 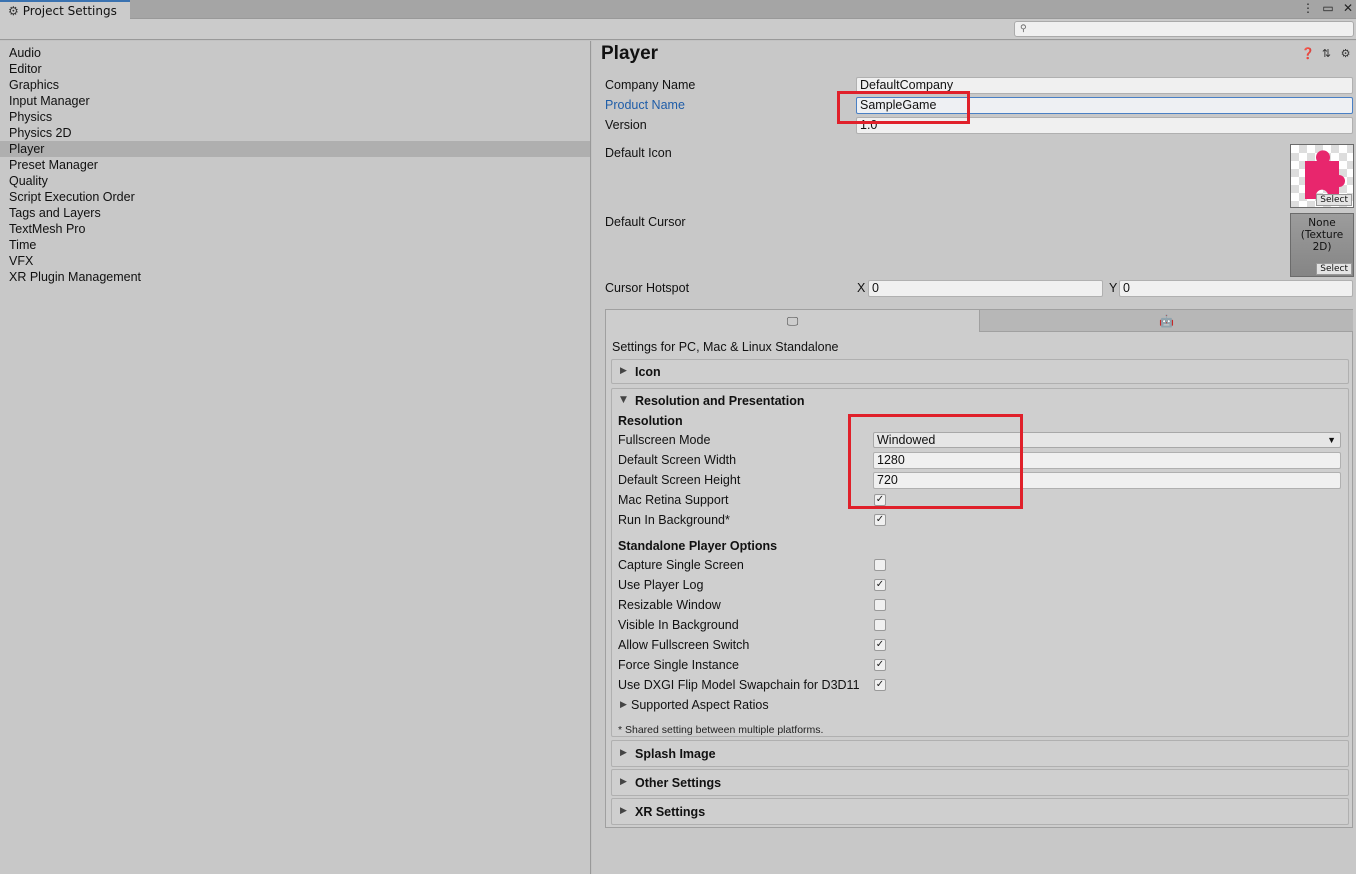 I want to click on tab-android: 🤖, so click(x=1166, y=321).